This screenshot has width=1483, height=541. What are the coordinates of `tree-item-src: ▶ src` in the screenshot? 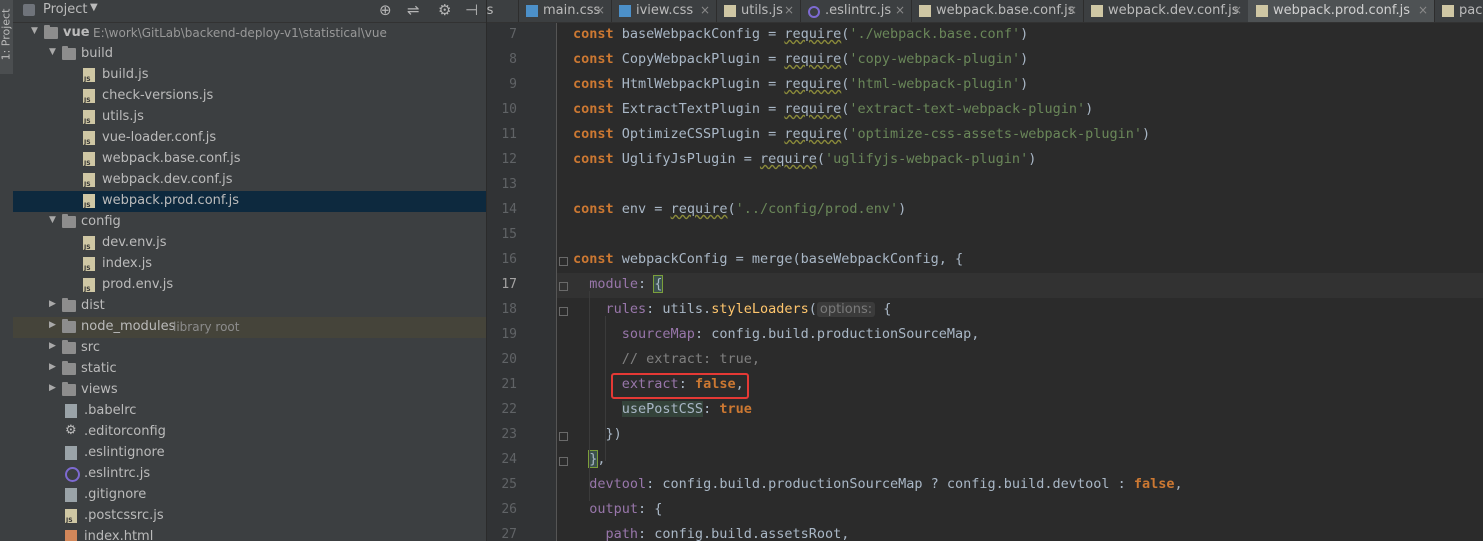 It's located at (249, 348).